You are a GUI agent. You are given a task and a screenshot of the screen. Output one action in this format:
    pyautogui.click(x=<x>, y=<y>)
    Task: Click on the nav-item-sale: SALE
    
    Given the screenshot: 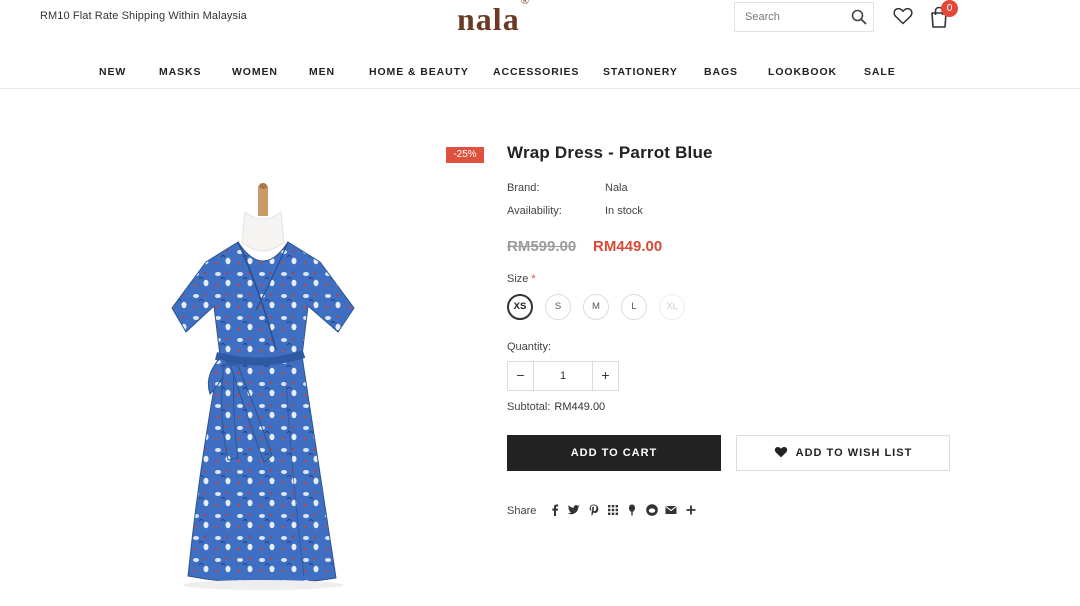 What is the action you would take?
    pyautogui.click(x=880, y=72)
    